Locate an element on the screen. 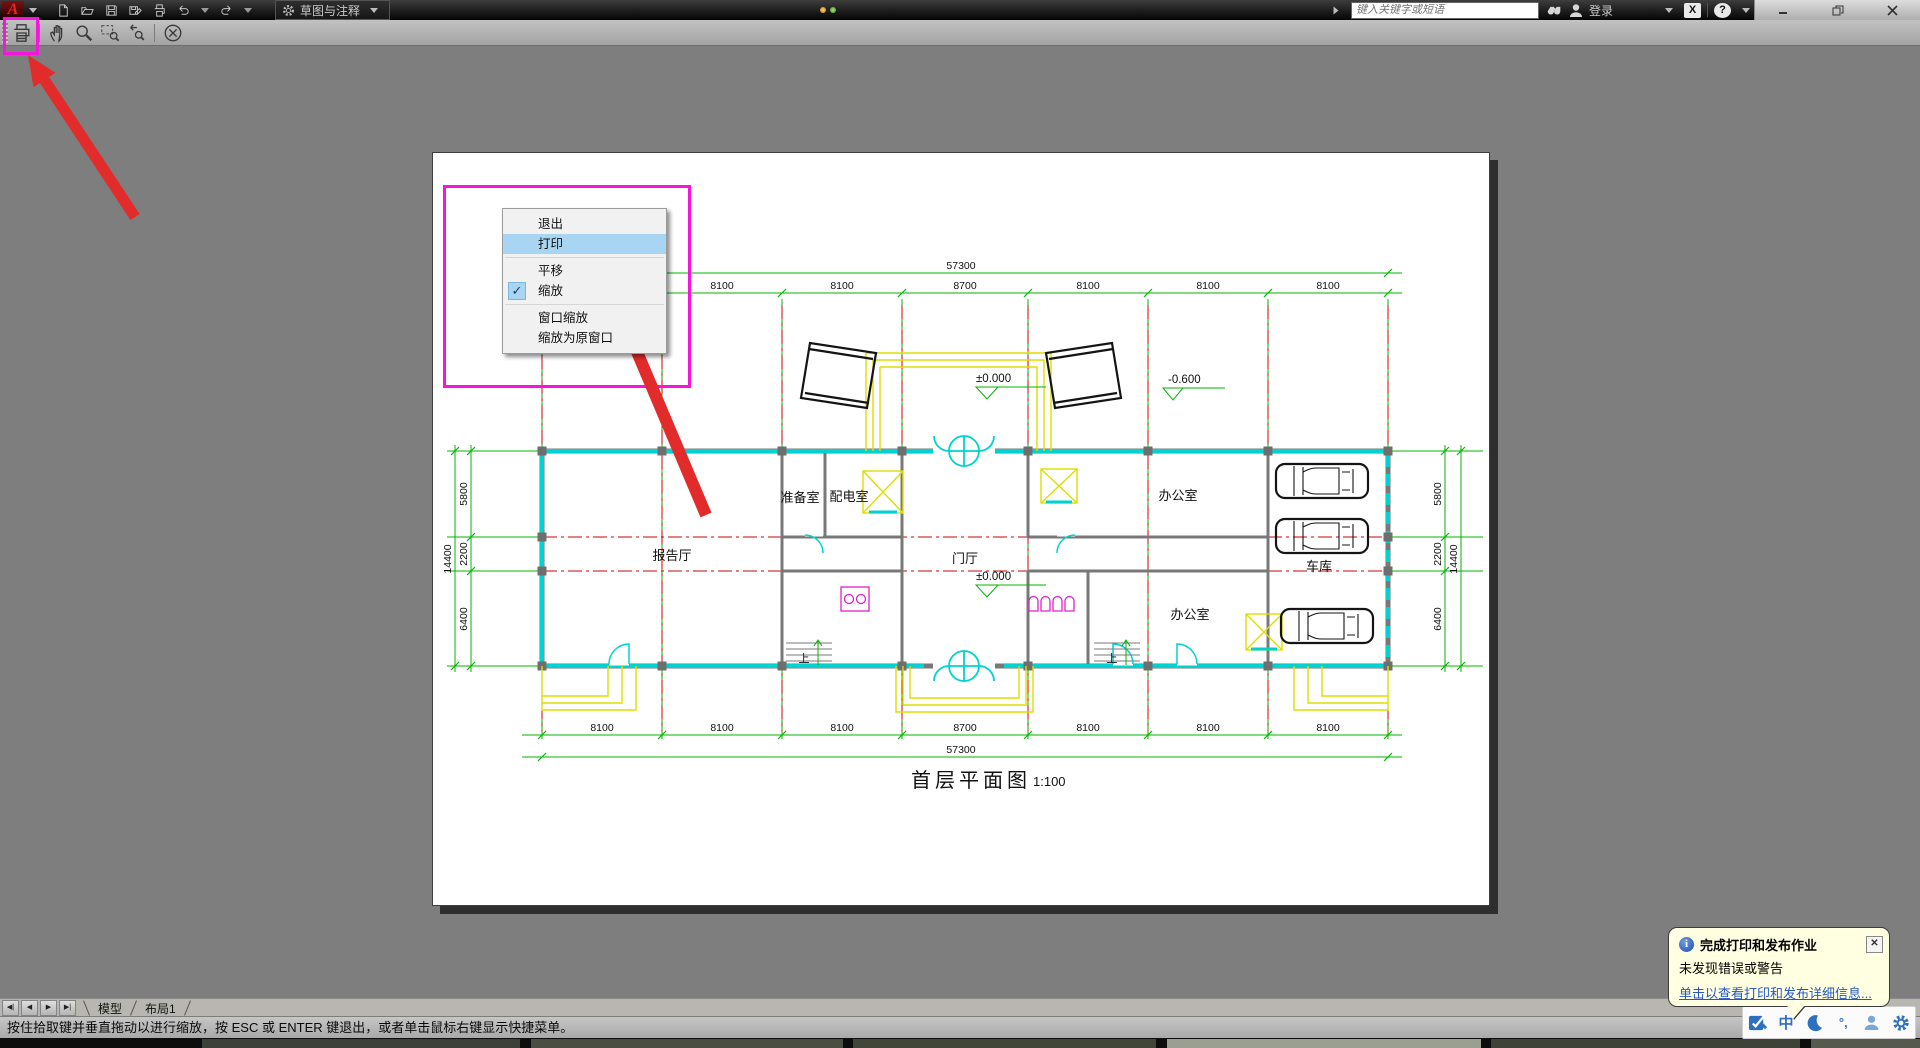 This screenshot has width=1920, height=1048. room-label-foyer: 门厅 is located at coordinates (965, 558).